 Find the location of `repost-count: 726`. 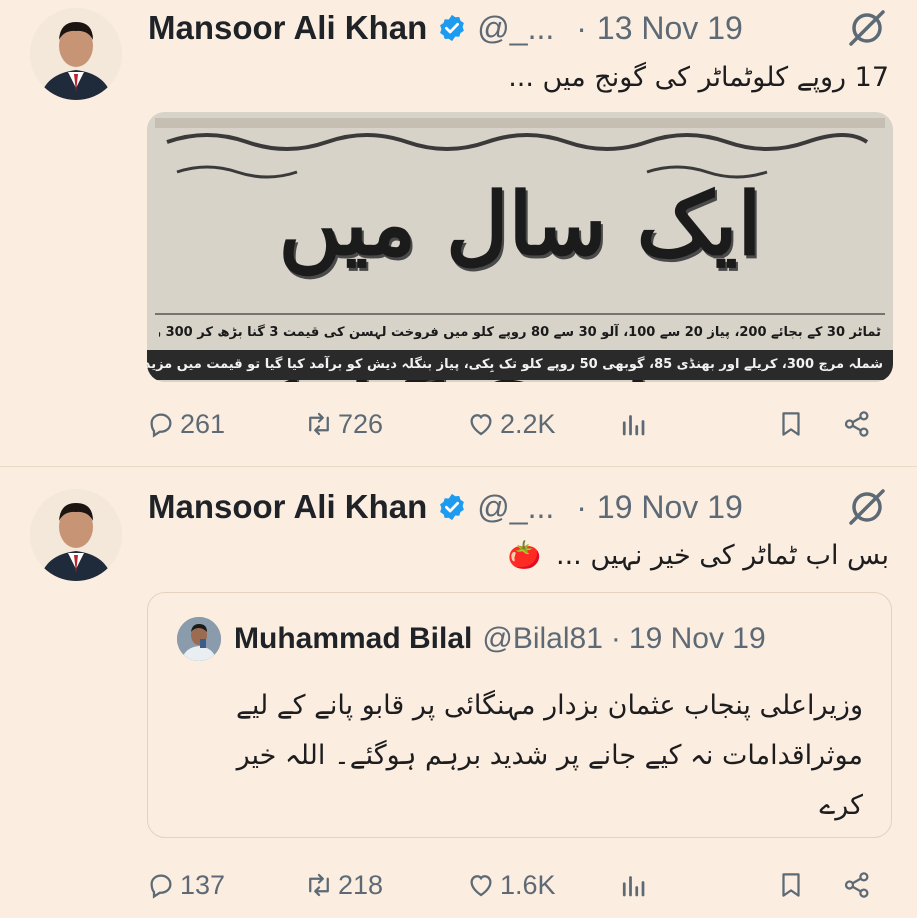

repost-count: 726 is located at coordinates (361, 423).